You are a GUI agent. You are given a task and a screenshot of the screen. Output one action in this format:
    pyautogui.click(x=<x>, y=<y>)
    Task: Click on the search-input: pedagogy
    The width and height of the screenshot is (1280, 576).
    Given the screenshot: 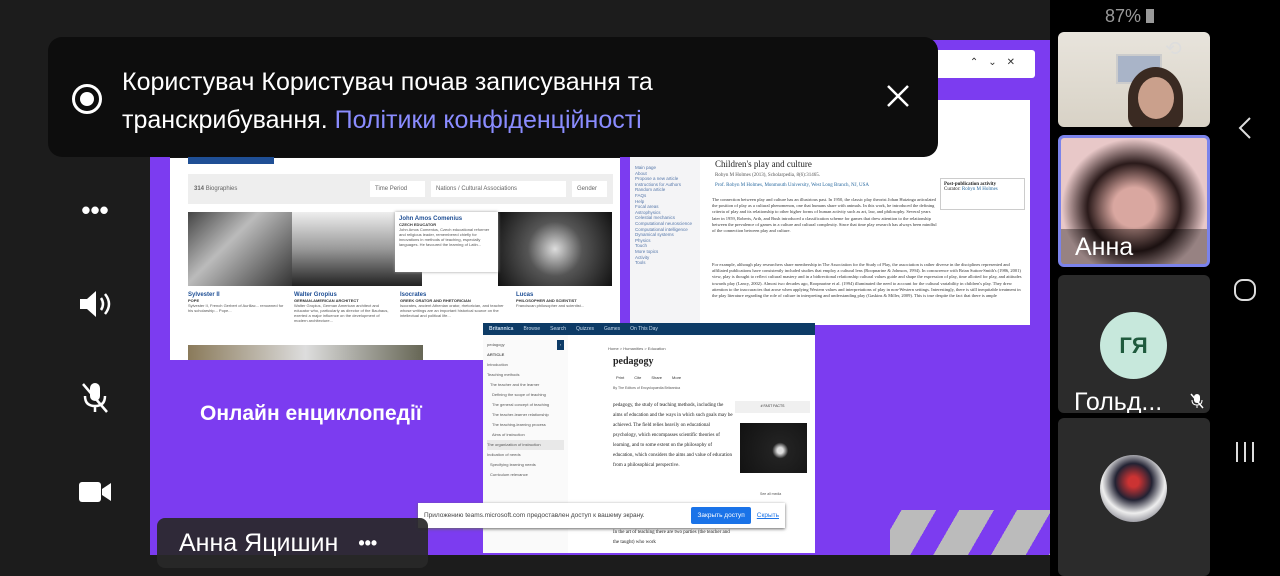 What is the action you would take?
    pyautogui.click(x=496, y=345)
    